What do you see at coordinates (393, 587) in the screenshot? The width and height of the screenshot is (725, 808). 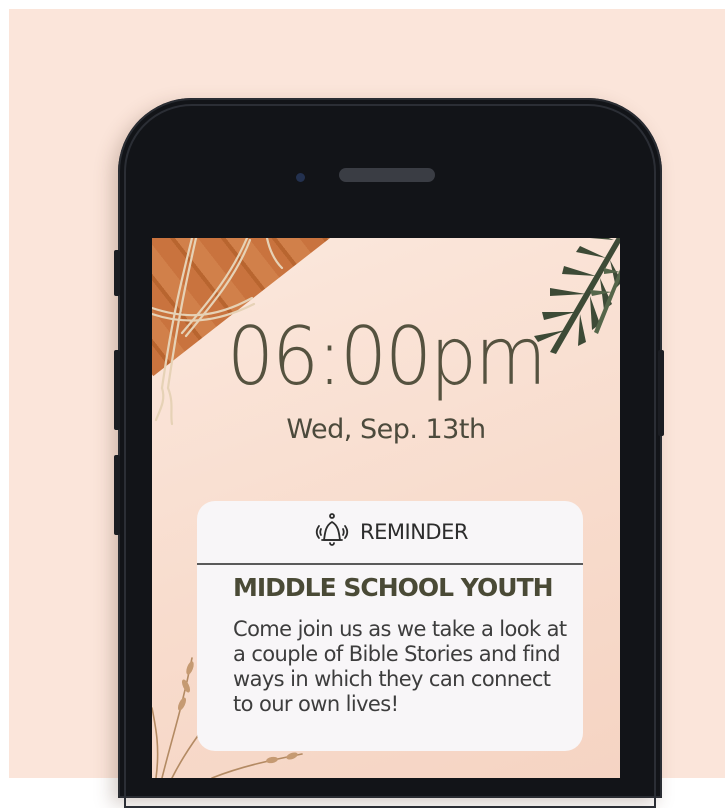 I see `notification-title: MIDDLE SCHOOL YOUTH` at bounding box center [393, 587].